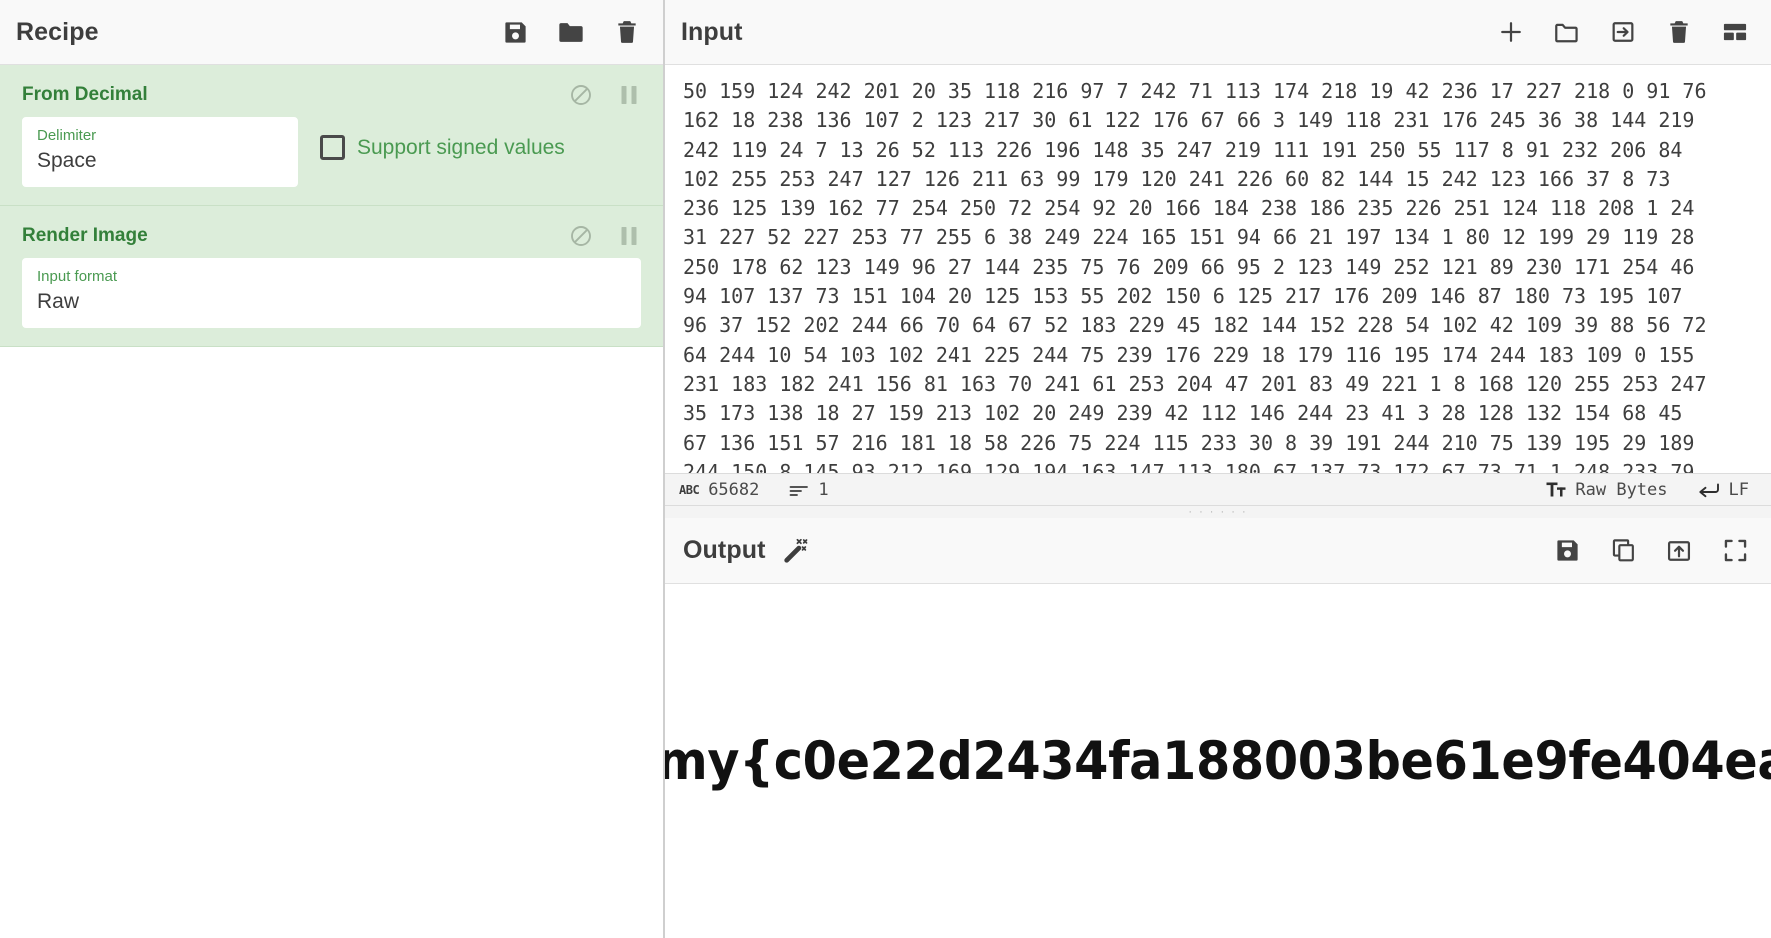 Image resolution: width=1771 pixels, height=938 pixels. I want to click on input-header: Input, so click(1218, 32).